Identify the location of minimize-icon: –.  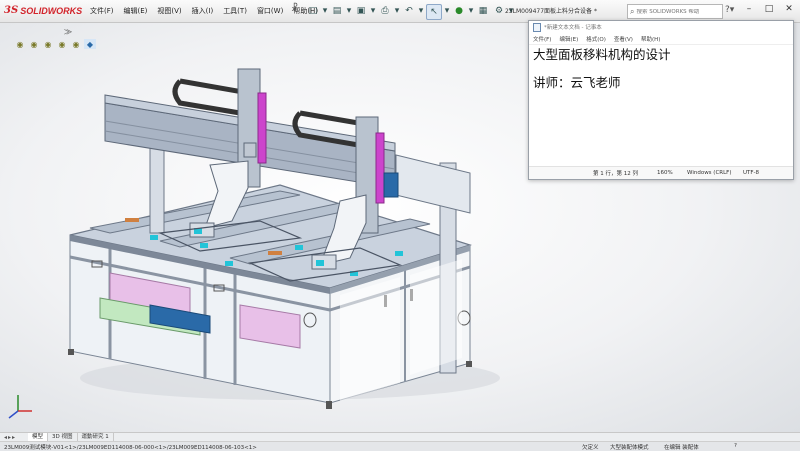
(749, 9).